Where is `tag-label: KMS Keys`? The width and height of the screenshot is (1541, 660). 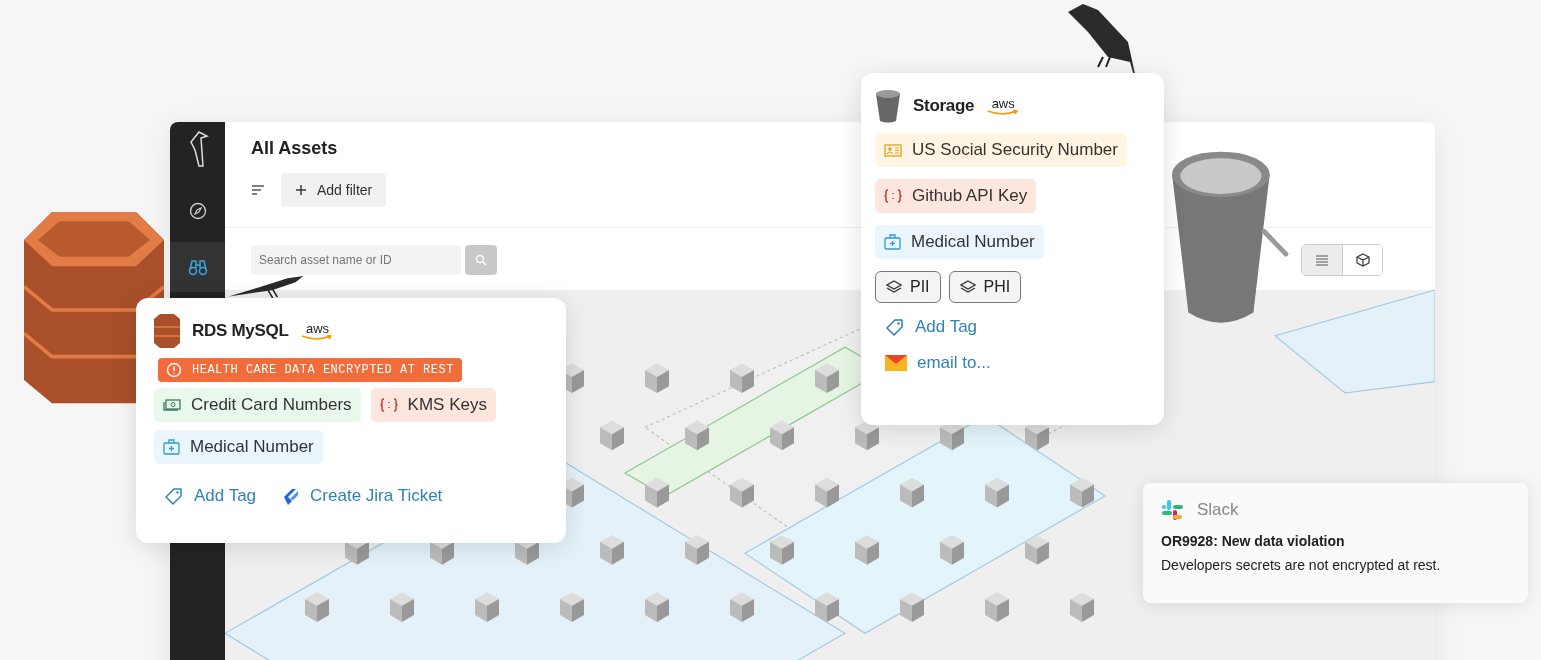
tag-label: KMS Keys is located at coordinates (447, 405).